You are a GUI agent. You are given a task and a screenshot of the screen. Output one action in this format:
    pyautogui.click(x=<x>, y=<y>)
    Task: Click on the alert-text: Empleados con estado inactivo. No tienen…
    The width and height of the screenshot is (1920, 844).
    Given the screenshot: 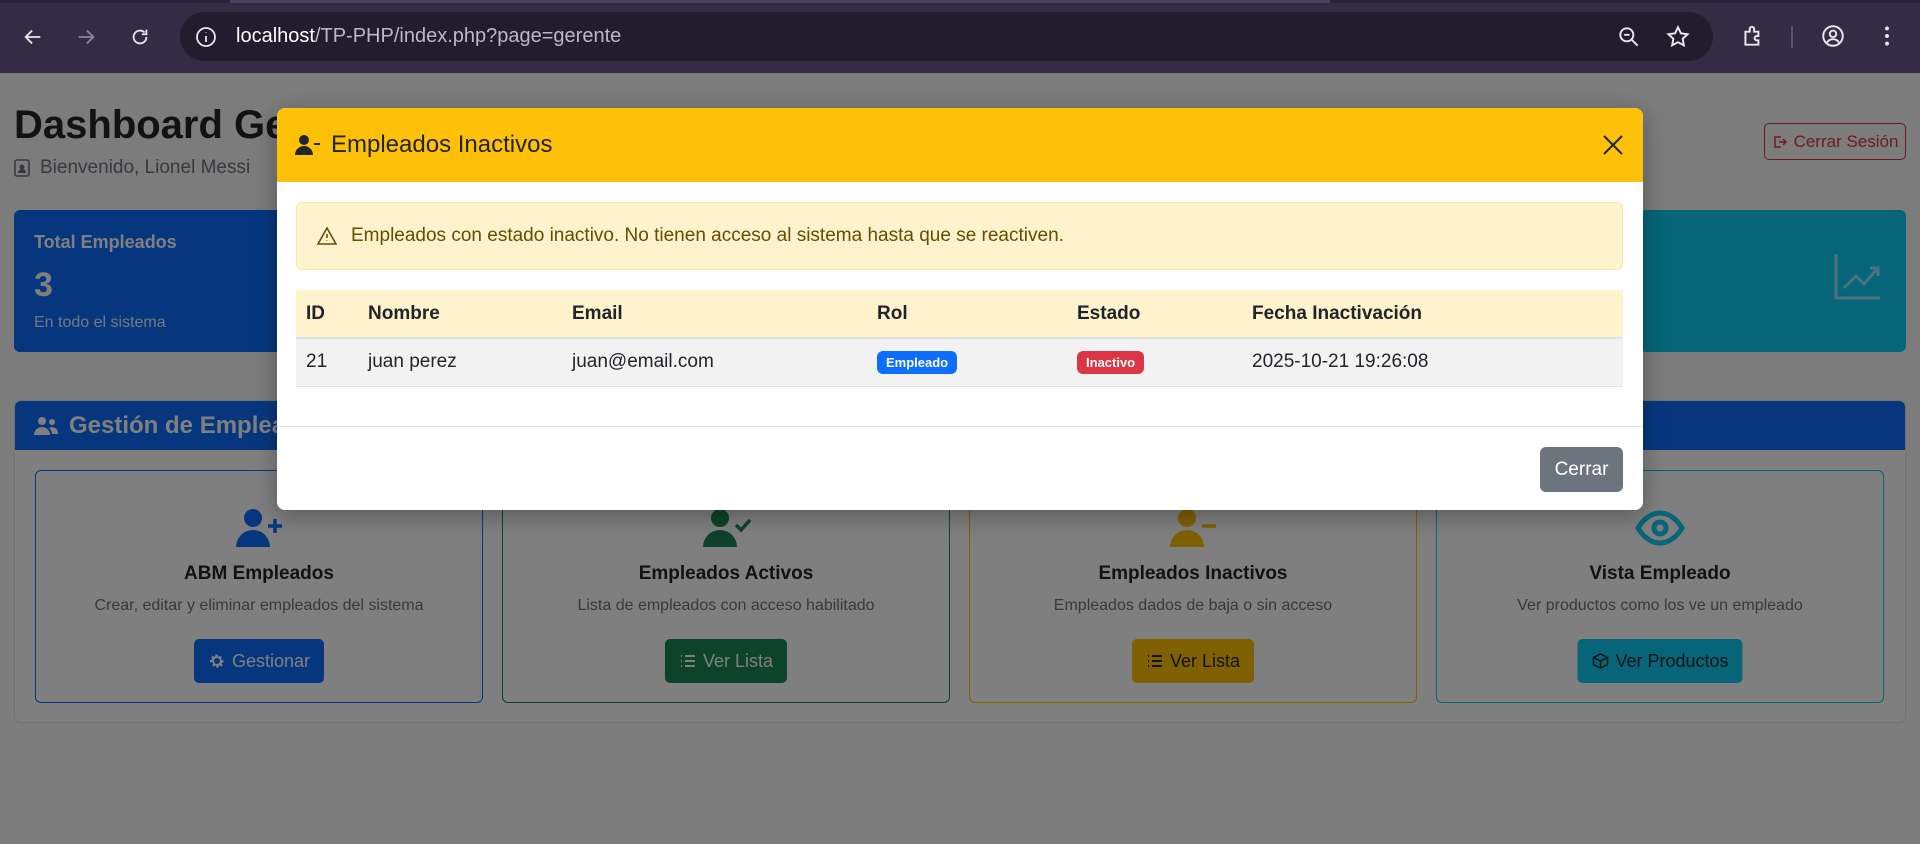 What is the action you would take?
    pyautogui.click(x=707, y=235)
    